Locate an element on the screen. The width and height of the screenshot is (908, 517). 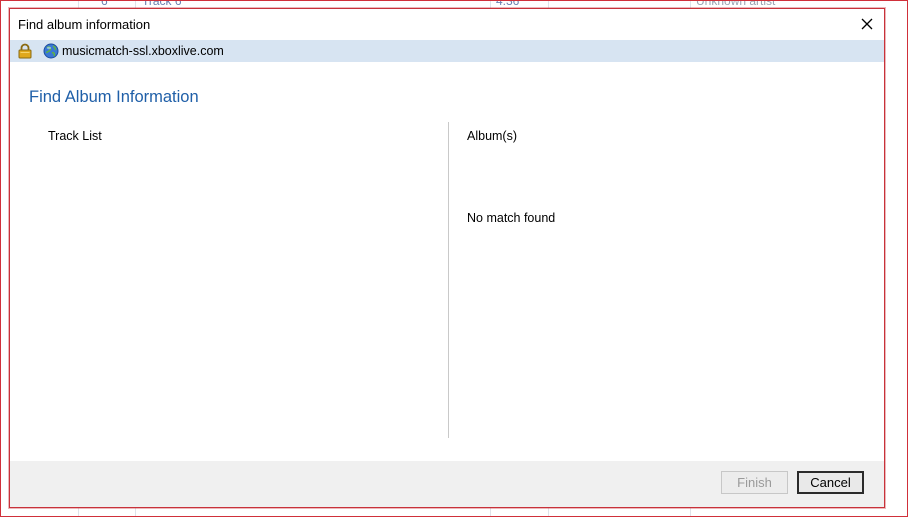
albums-status-text: No match found is located at coordinates (511, 218).